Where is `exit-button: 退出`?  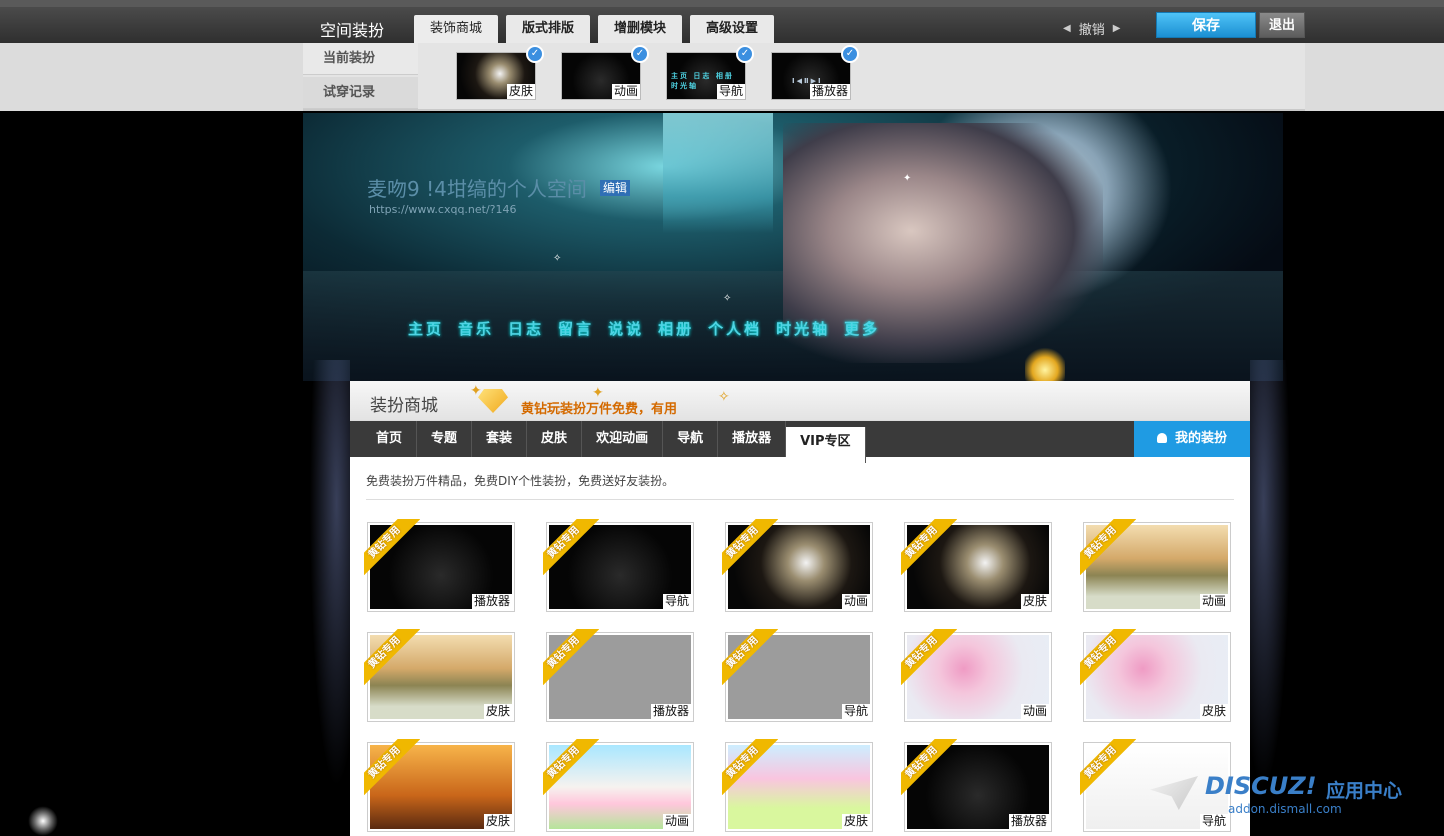
exit-button: 退出 is located at coordinates (1282, 25).